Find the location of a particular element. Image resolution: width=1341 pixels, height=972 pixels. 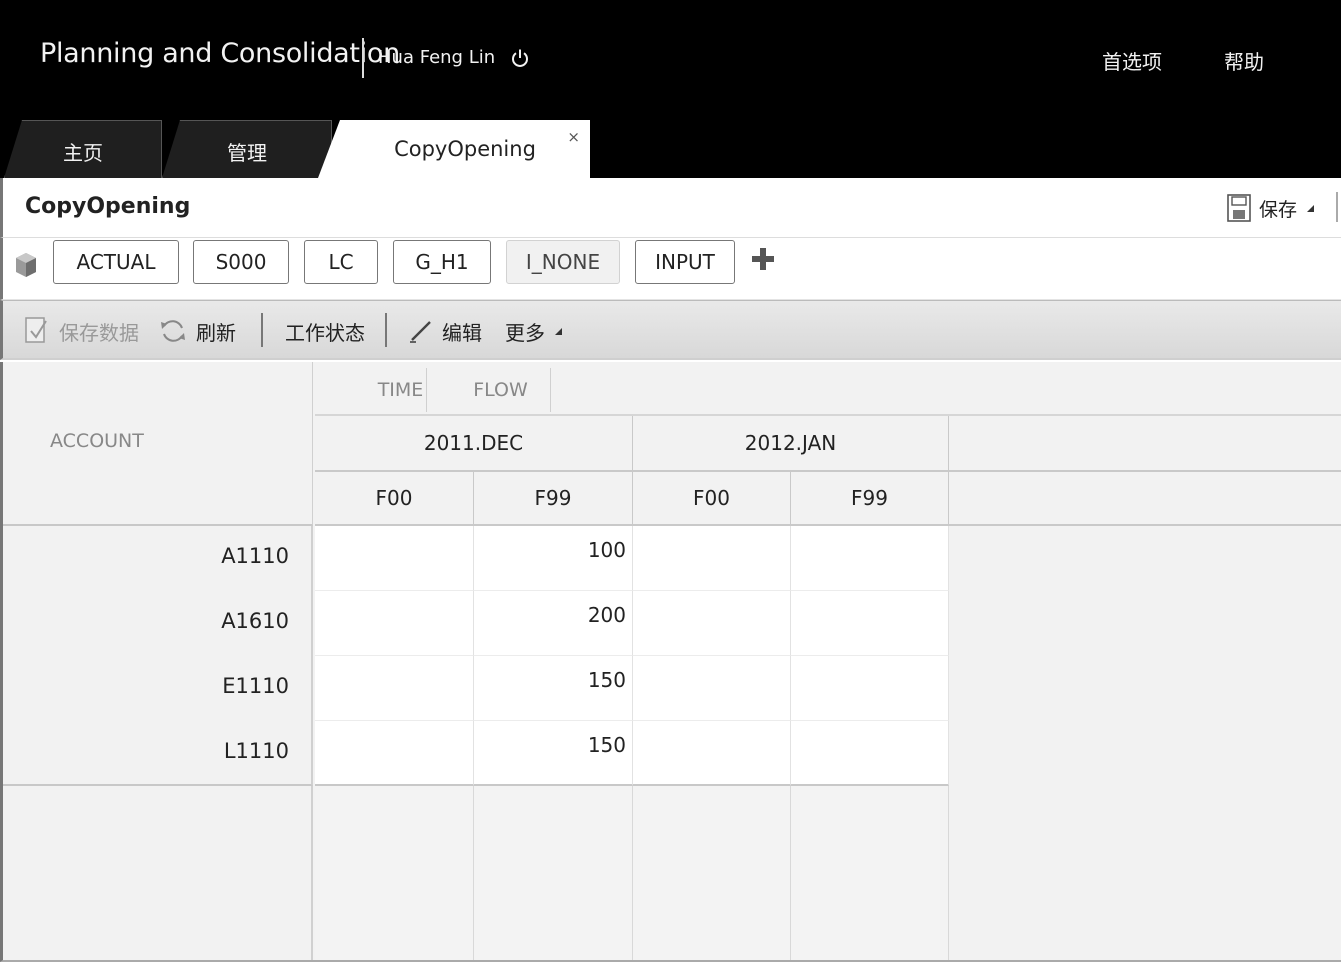

work-status-button: 工作状态 is located at coordinates (325, 331).